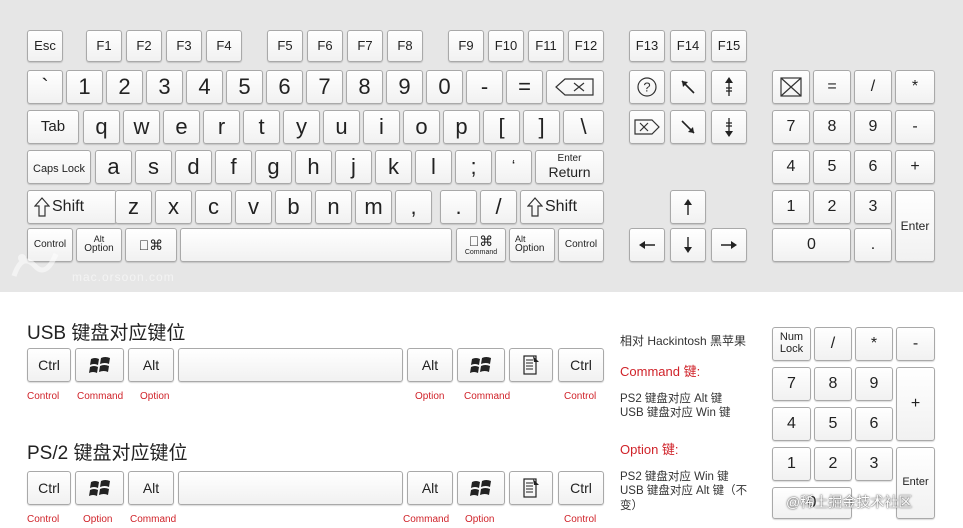  What do you see at coordinates (915, 344) in the screenshot?
I see `pc-numpad-minus: -` at bounding box center [915, 344].